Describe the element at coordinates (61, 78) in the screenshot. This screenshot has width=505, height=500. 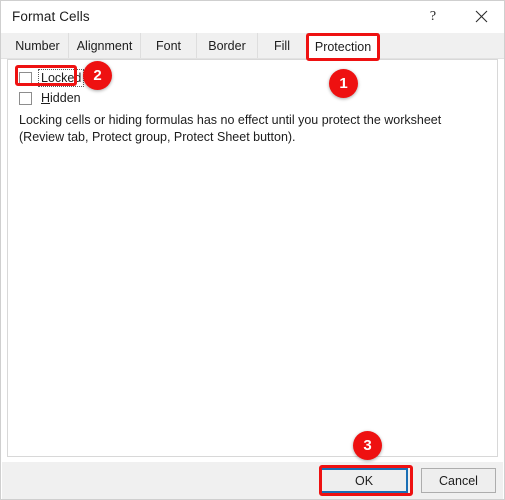
I see `locked-checkbox-label: Locked` at that location.